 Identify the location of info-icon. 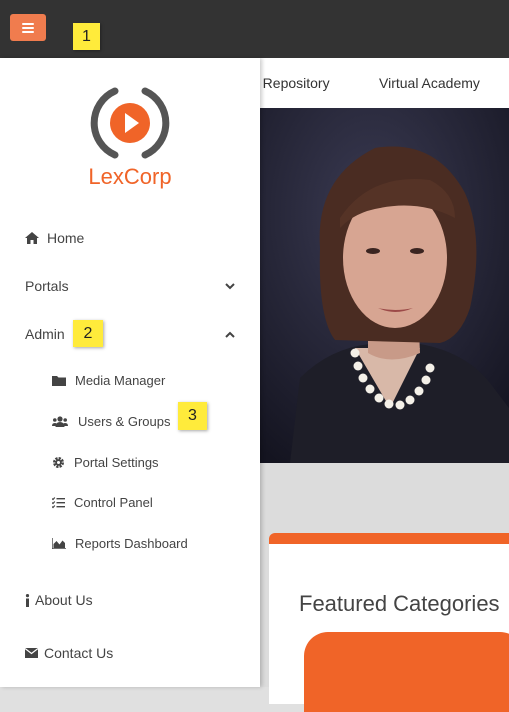
(27, 600).